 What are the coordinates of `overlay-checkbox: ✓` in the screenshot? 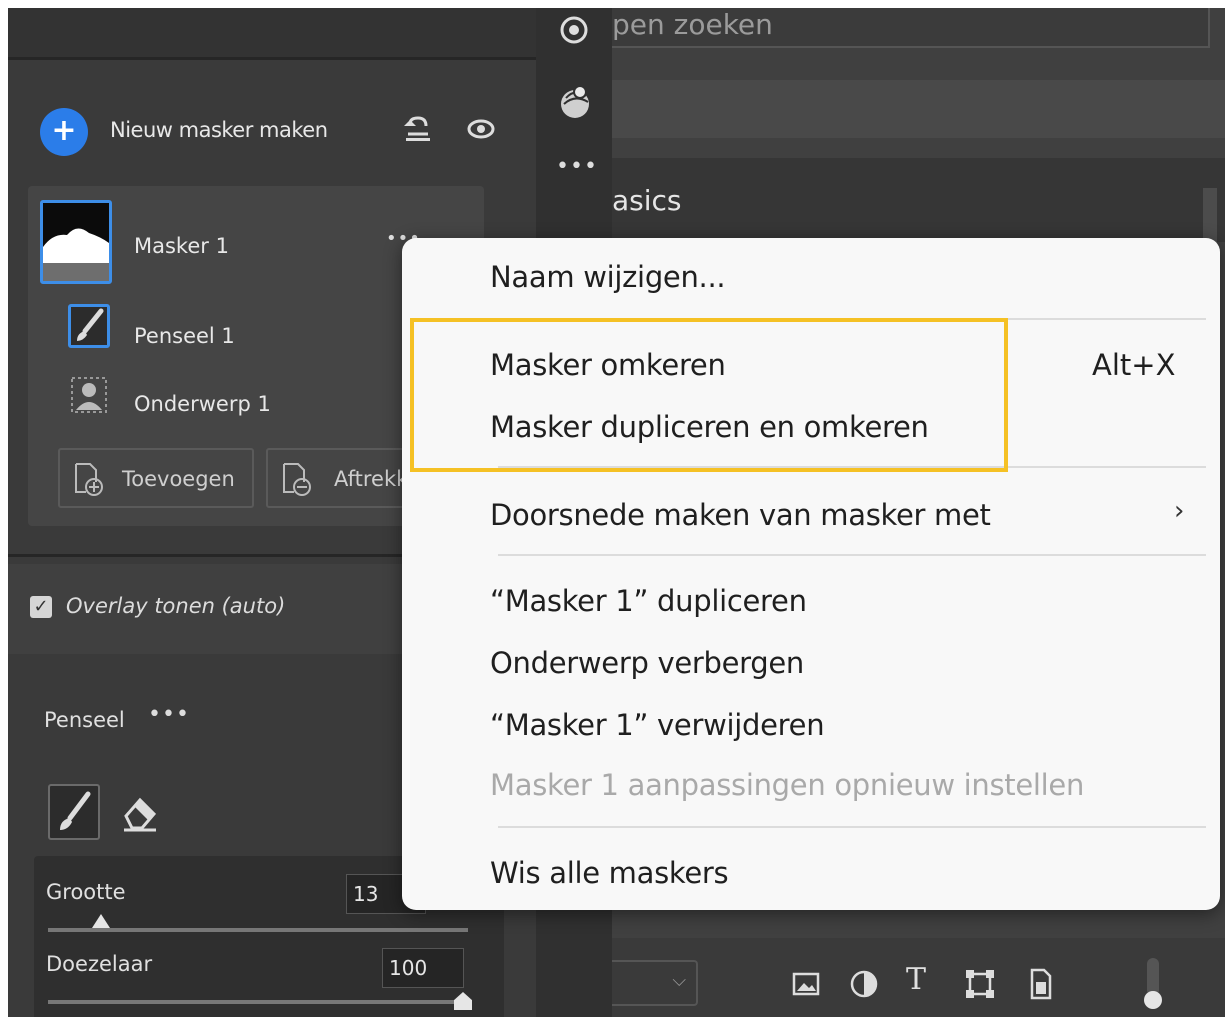 It's located at (41, 607).